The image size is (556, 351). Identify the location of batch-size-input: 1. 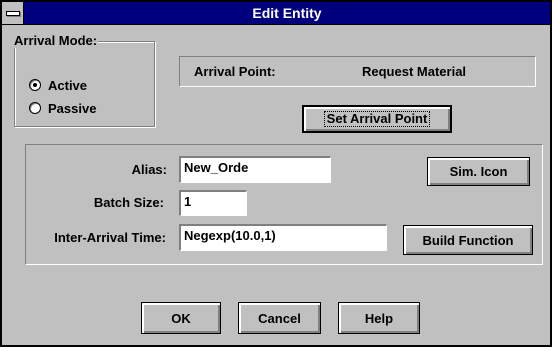
(213, 203).